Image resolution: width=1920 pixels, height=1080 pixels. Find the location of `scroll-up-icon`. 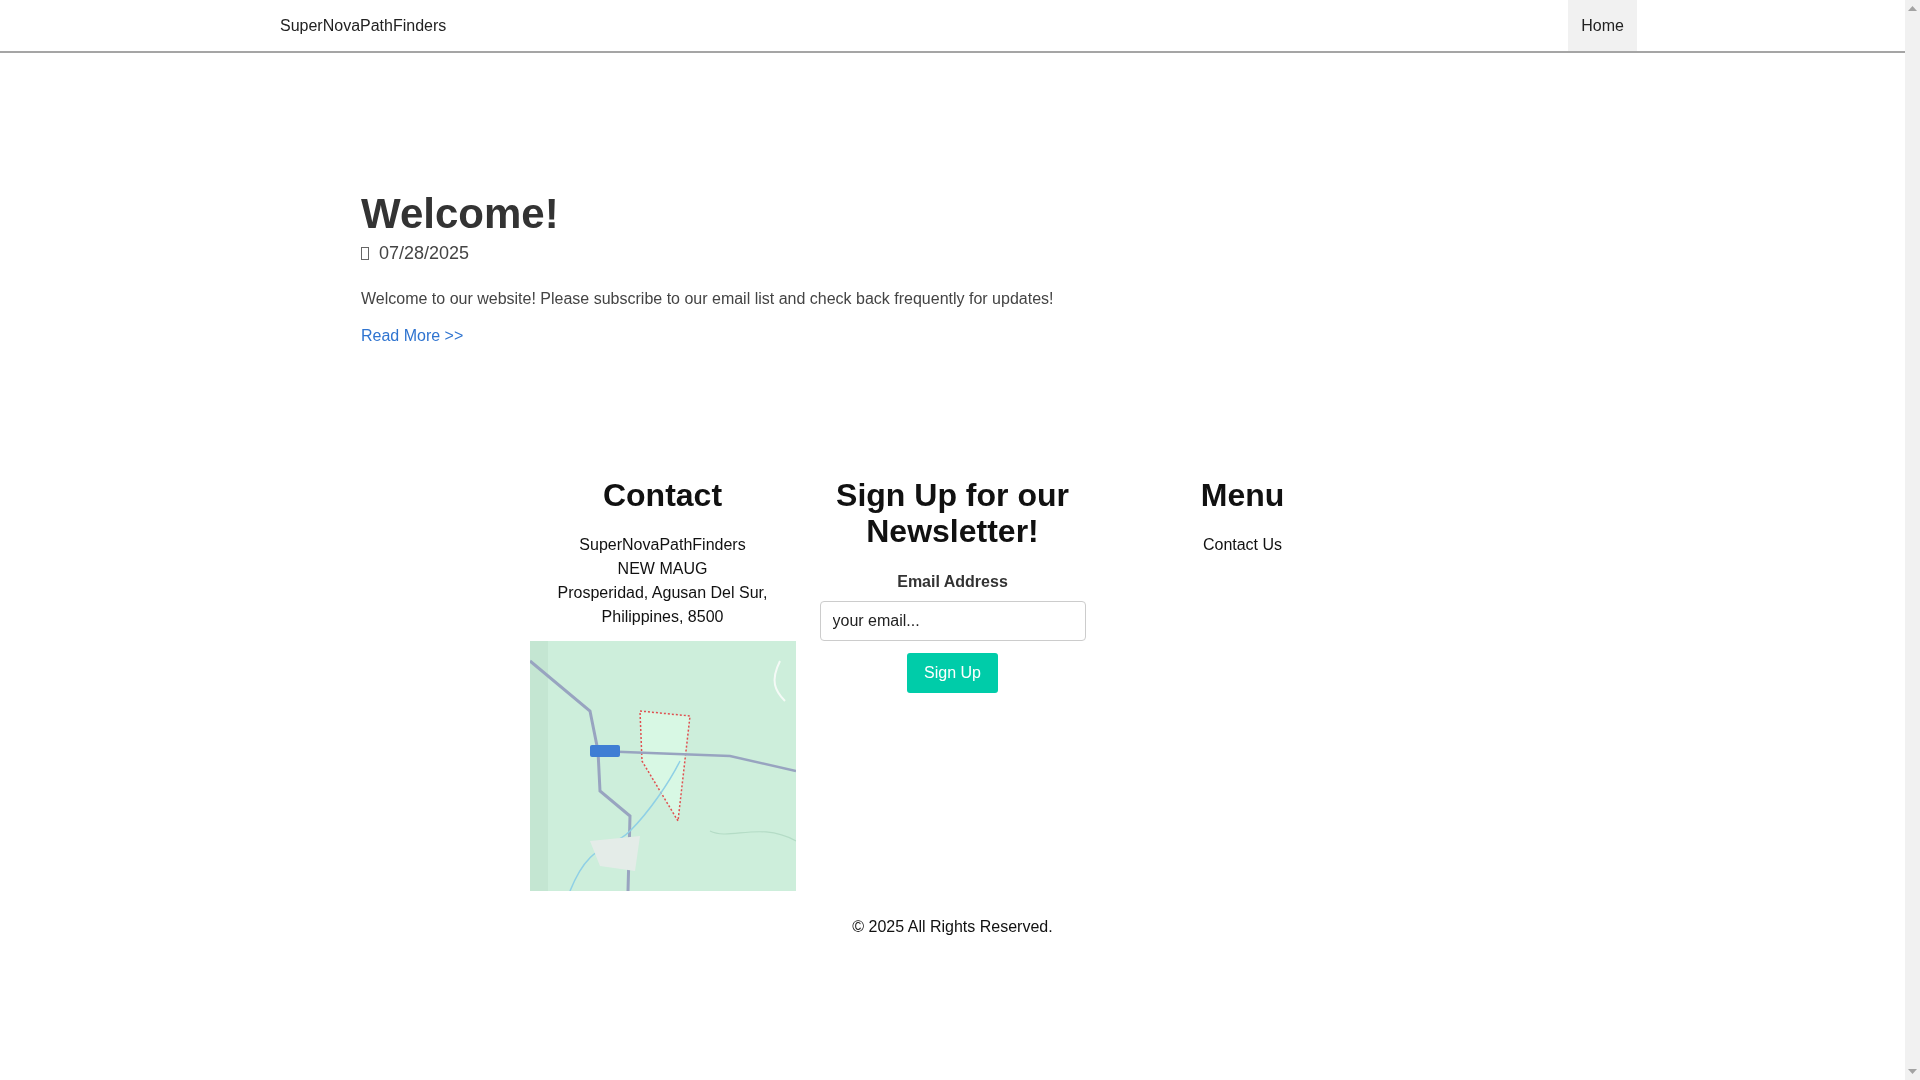

scroll-up-icon is located at coordinates (1912, 8).